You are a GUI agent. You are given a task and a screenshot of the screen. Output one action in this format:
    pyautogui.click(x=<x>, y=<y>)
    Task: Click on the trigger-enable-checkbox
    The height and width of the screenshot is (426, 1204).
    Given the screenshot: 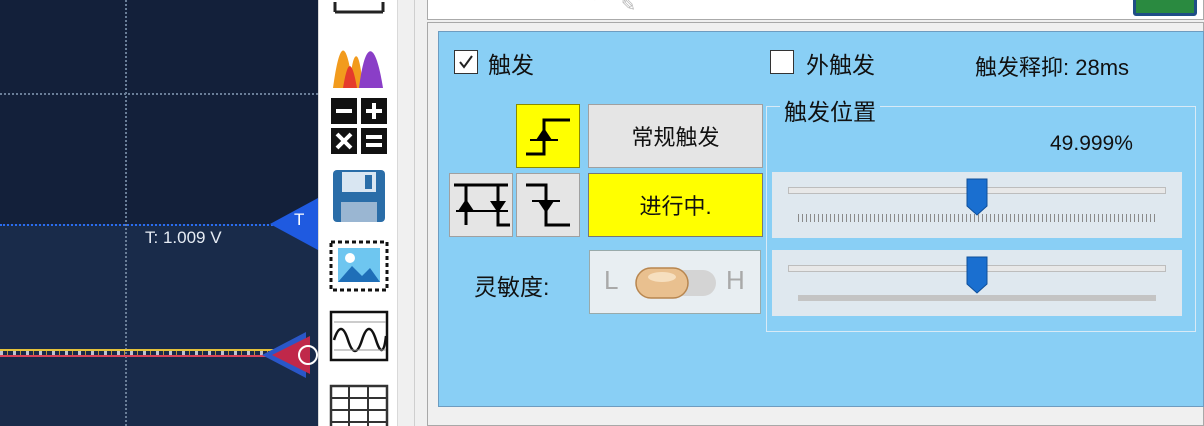 What is the action you would take?
    pyautogui.click(x=466, y=62)
    